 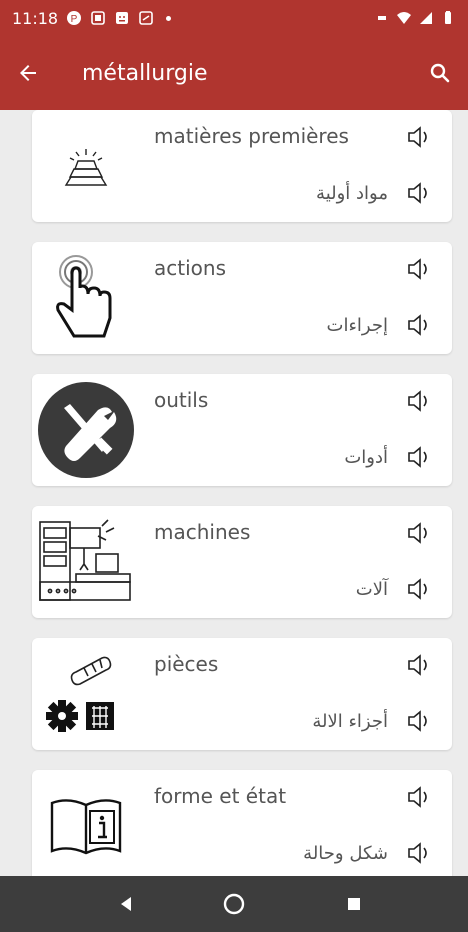 I want to click on signal-icon, so click(x=426, y=18).